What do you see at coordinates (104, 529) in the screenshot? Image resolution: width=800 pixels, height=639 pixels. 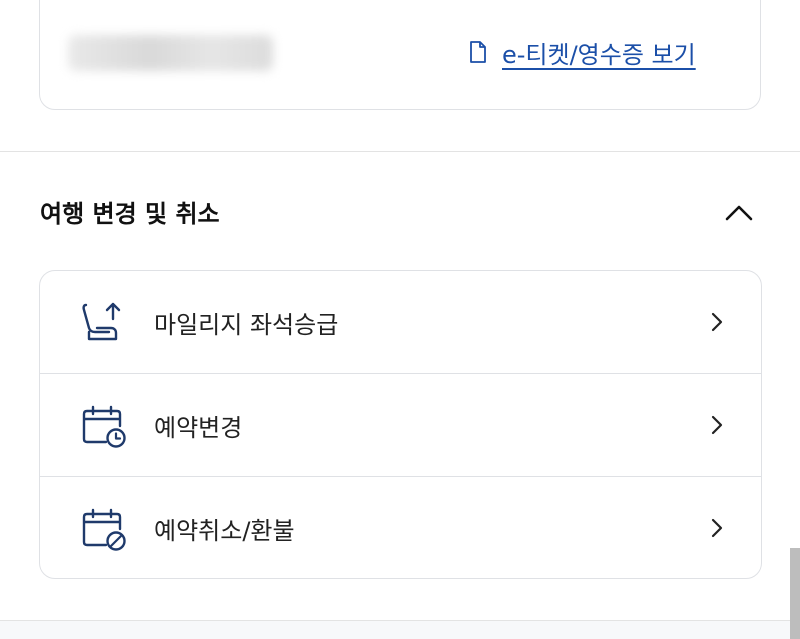 I see `calendar-cancel-icon` at bounding box center [104, 529].